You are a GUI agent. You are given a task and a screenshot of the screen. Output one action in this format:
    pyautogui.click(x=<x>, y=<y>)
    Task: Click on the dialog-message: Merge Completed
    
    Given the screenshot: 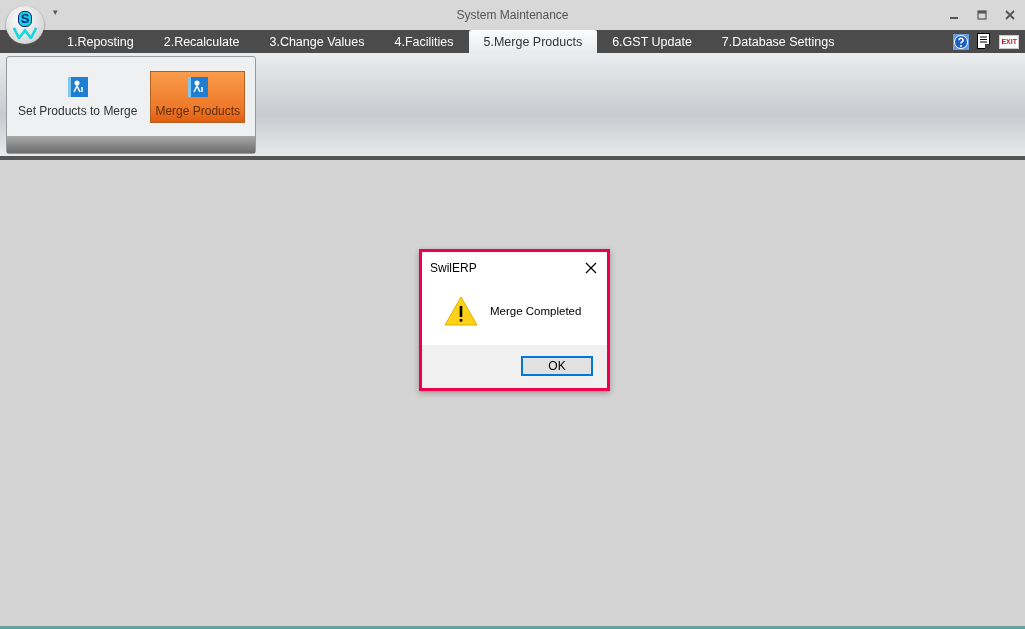 What is the action you would take?
    pyautogui.click(x=536, y=311)
    